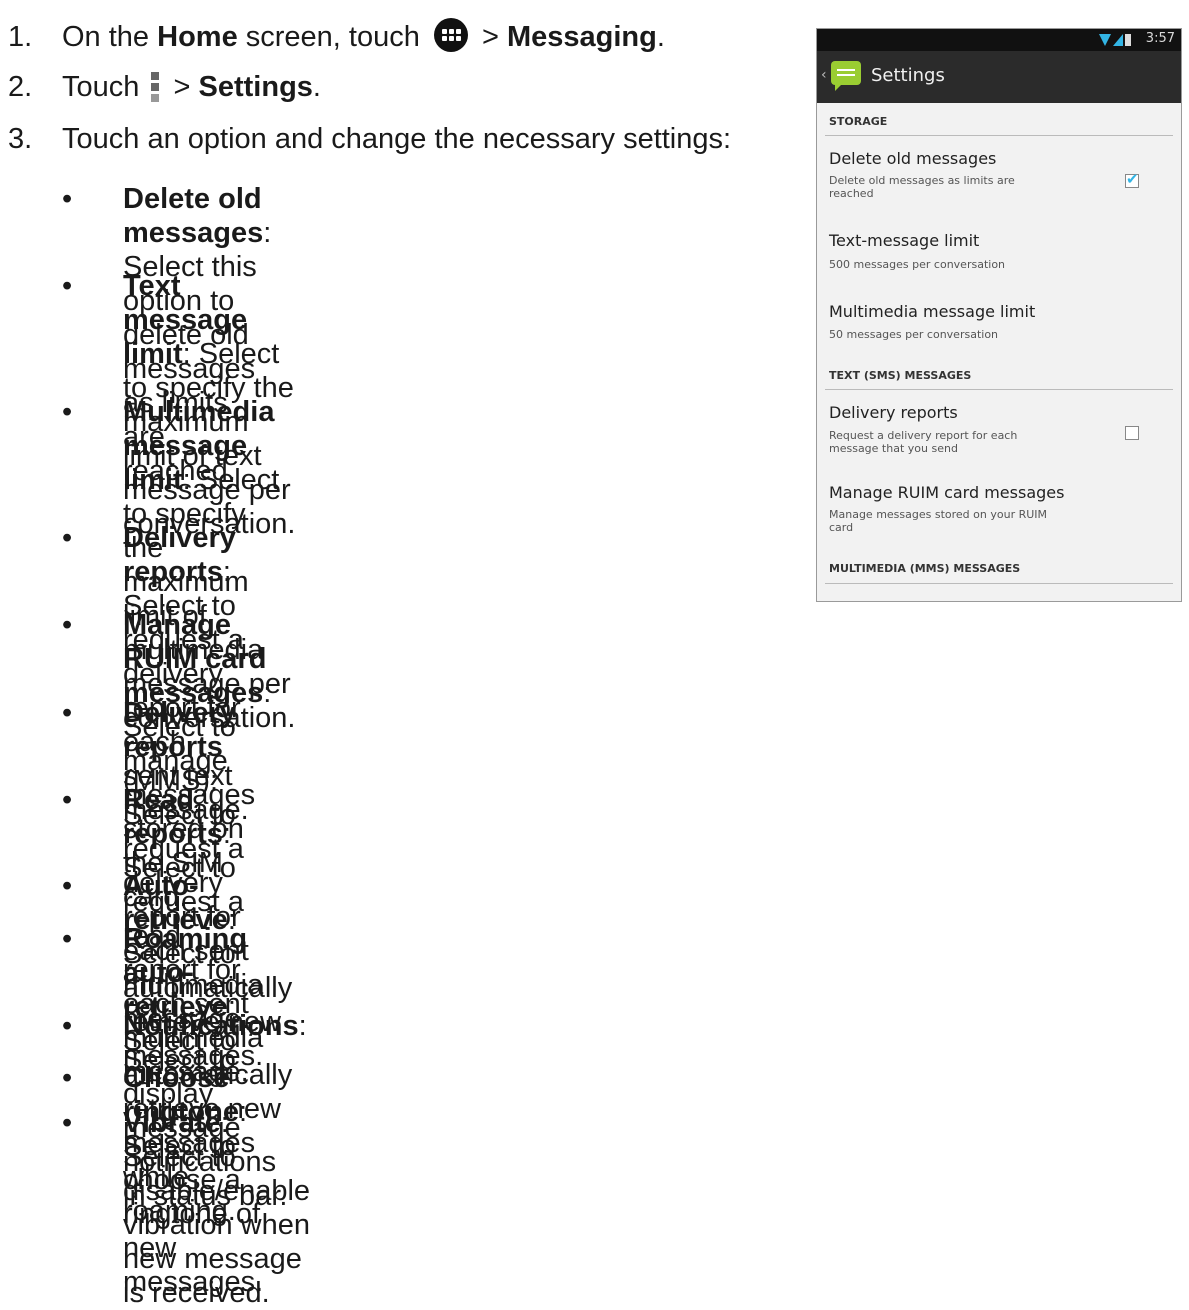 This screenshot has height=1310, width=1189. Describe the element at coordinates (197, 37) in the screenshot. I see `step-bold-text: Home` at that location.